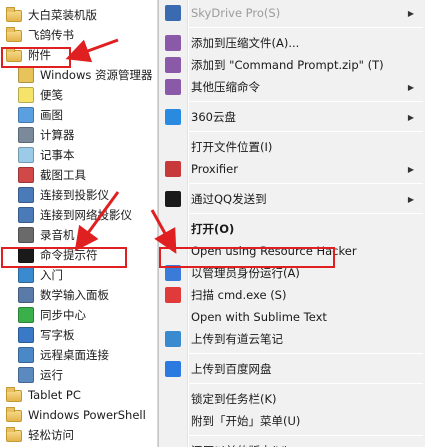 This screenshot has width=425, height=447. Describe the element at coordinates (292, 295) in the screenshot. I see `menu-item-16: 扫描 cmd.exe (S)` at that location.